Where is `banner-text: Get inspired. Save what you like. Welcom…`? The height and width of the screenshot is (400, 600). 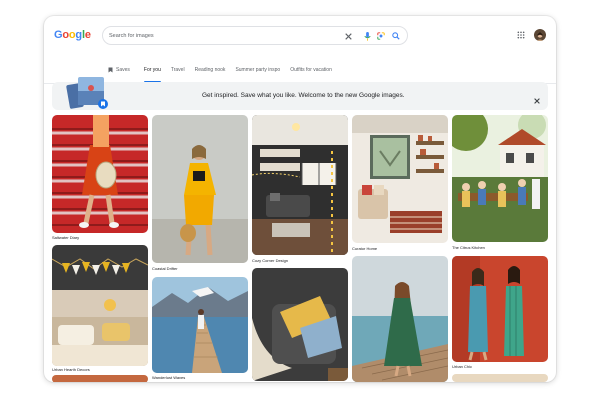
banner-text: Get inspired. Save what you like. Welcom… is located at coordinates (303, 95).